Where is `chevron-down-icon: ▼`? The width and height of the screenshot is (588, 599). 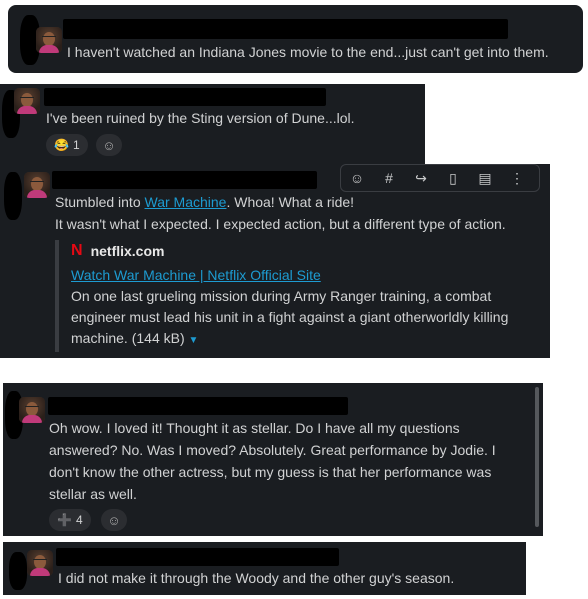
chevron-down-icon: ▼ is located at coordinates (194, 340).